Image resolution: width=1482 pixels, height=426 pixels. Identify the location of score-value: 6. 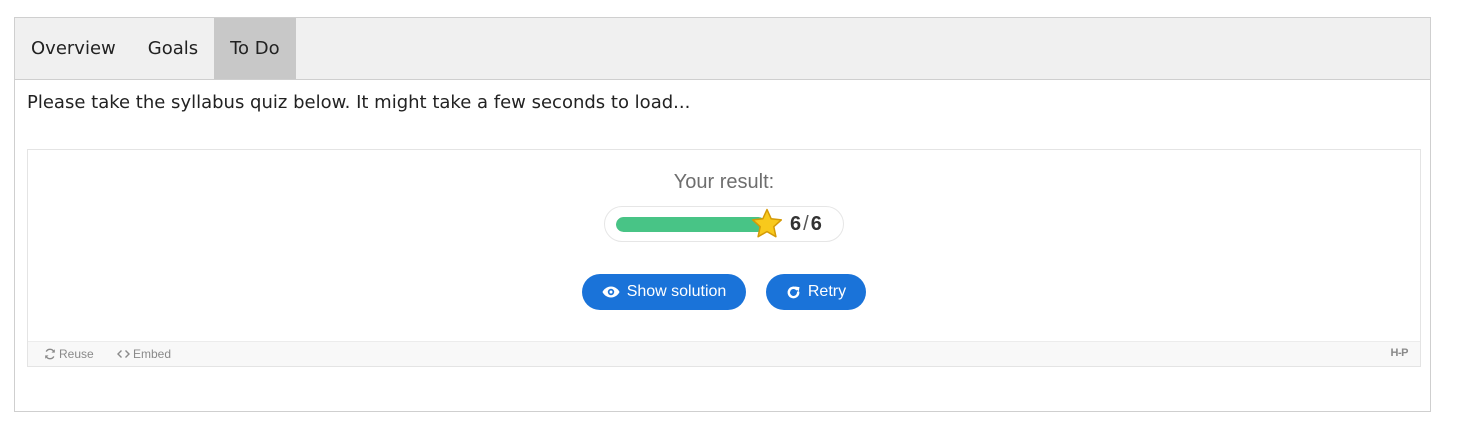
(796, 224).